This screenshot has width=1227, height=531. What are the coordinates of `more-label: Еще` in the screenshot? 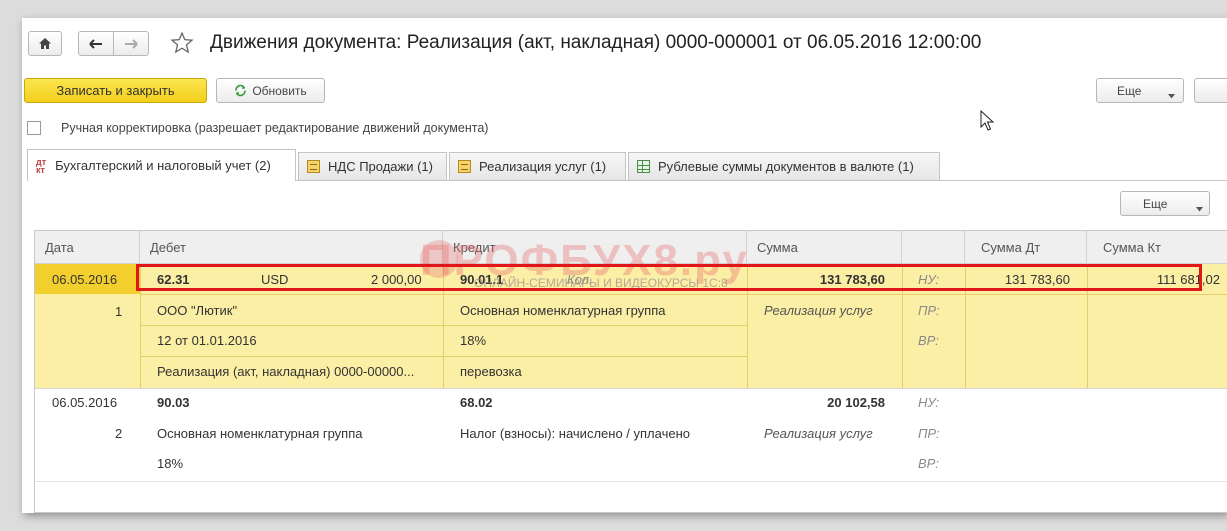 It's located at (1129, 90).